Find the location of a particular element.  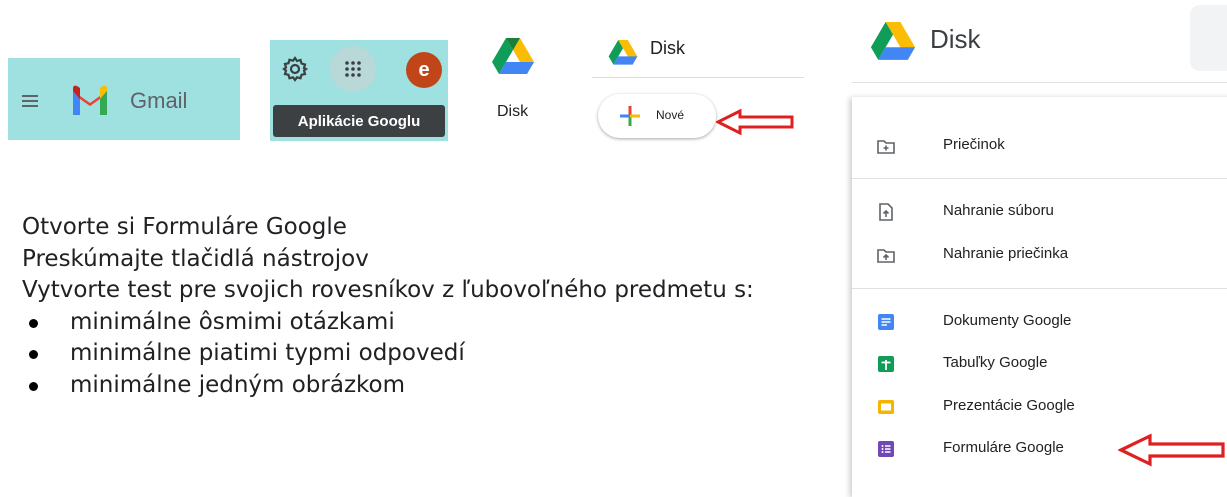

gmail-header-crop: Gmail is located at coordinates (124, 99).